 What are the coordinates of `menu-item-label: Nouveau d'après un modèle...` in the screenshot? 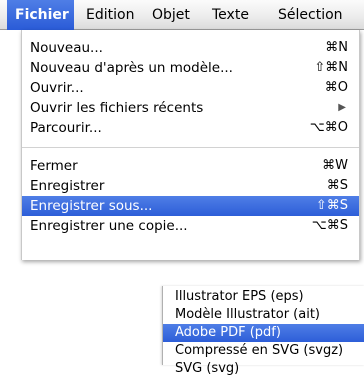 It's located at (131, 68).